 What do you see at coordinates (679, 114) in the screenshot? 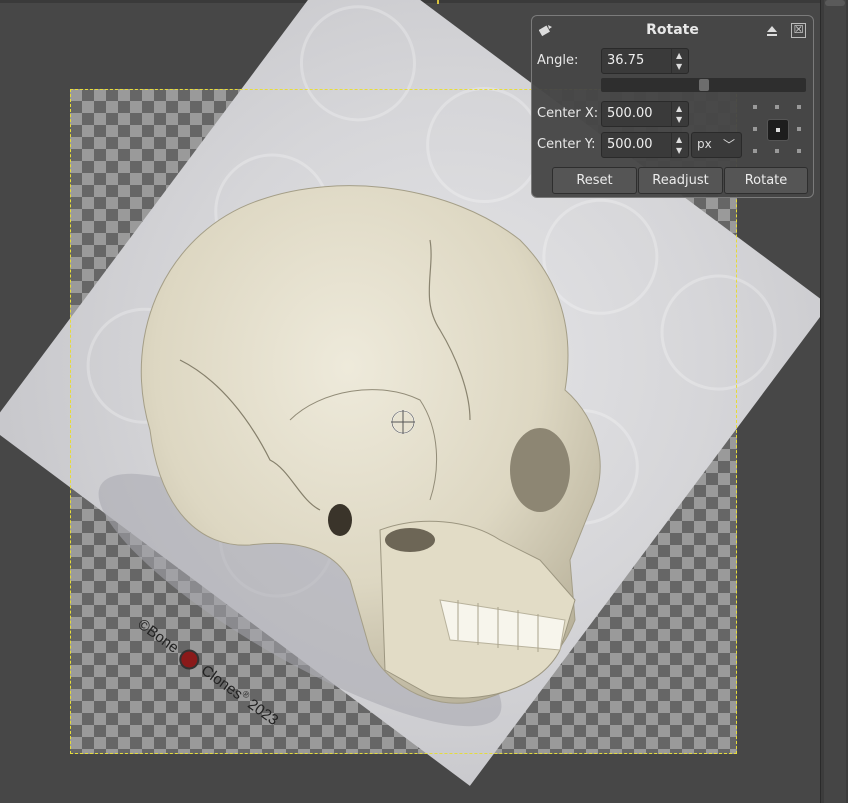
I see `center-x-spin-arrows: ▲ ▼` at bounding box center [679, 114].